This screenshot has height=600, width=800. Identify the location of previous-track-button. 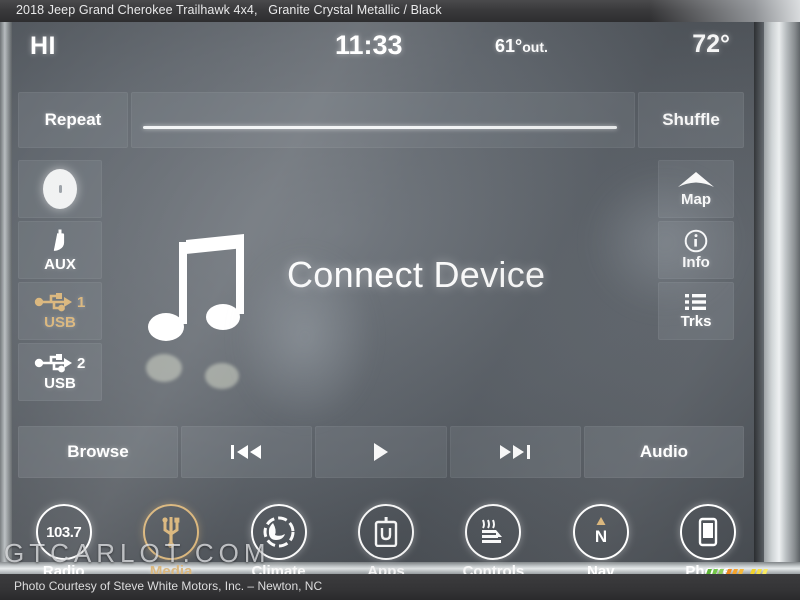
(247, 452).